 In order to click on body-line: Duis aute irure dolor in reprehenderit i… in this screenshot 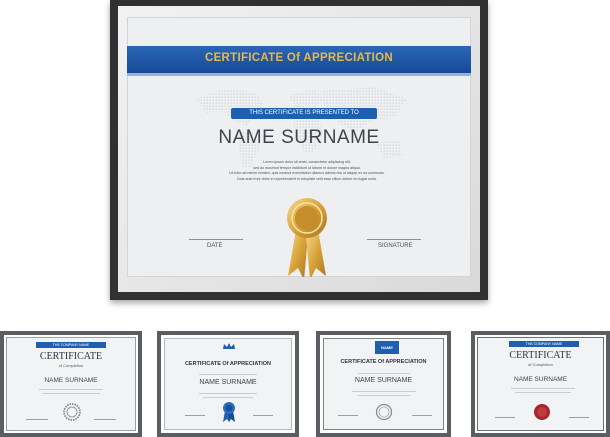, I will do `click(307, 178)`.